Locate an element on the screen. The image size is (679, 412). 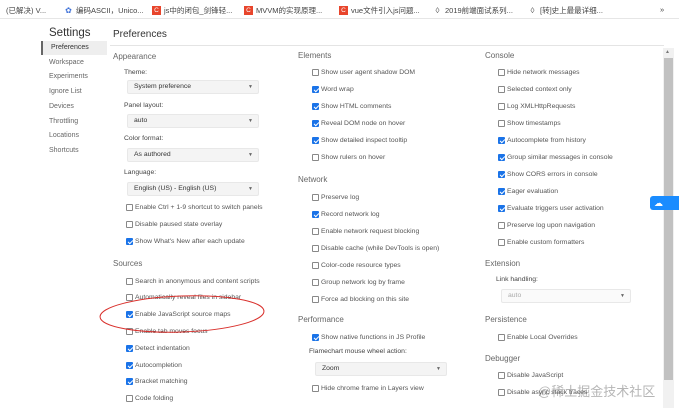
checkbox-preserve-log-upon-navigation: Preserve log upon navigation is located at coordinates (546, 225).